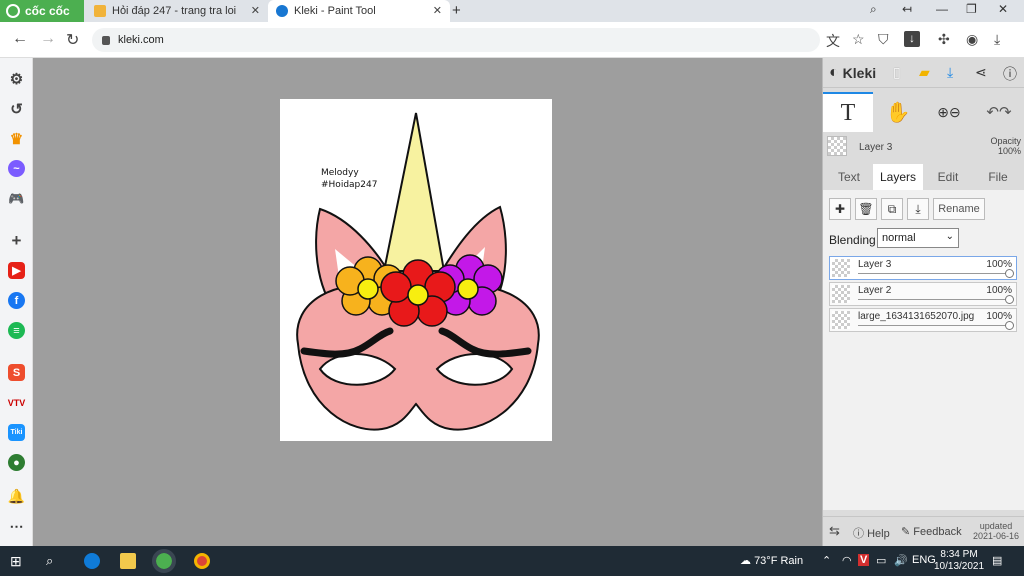 This screenshot has height=576, width=1024. What do you see at coordinates (892, 209) in the screenshot?
I see `duplicate-layer-icon: ⧉` at bounding box center [892, 209].